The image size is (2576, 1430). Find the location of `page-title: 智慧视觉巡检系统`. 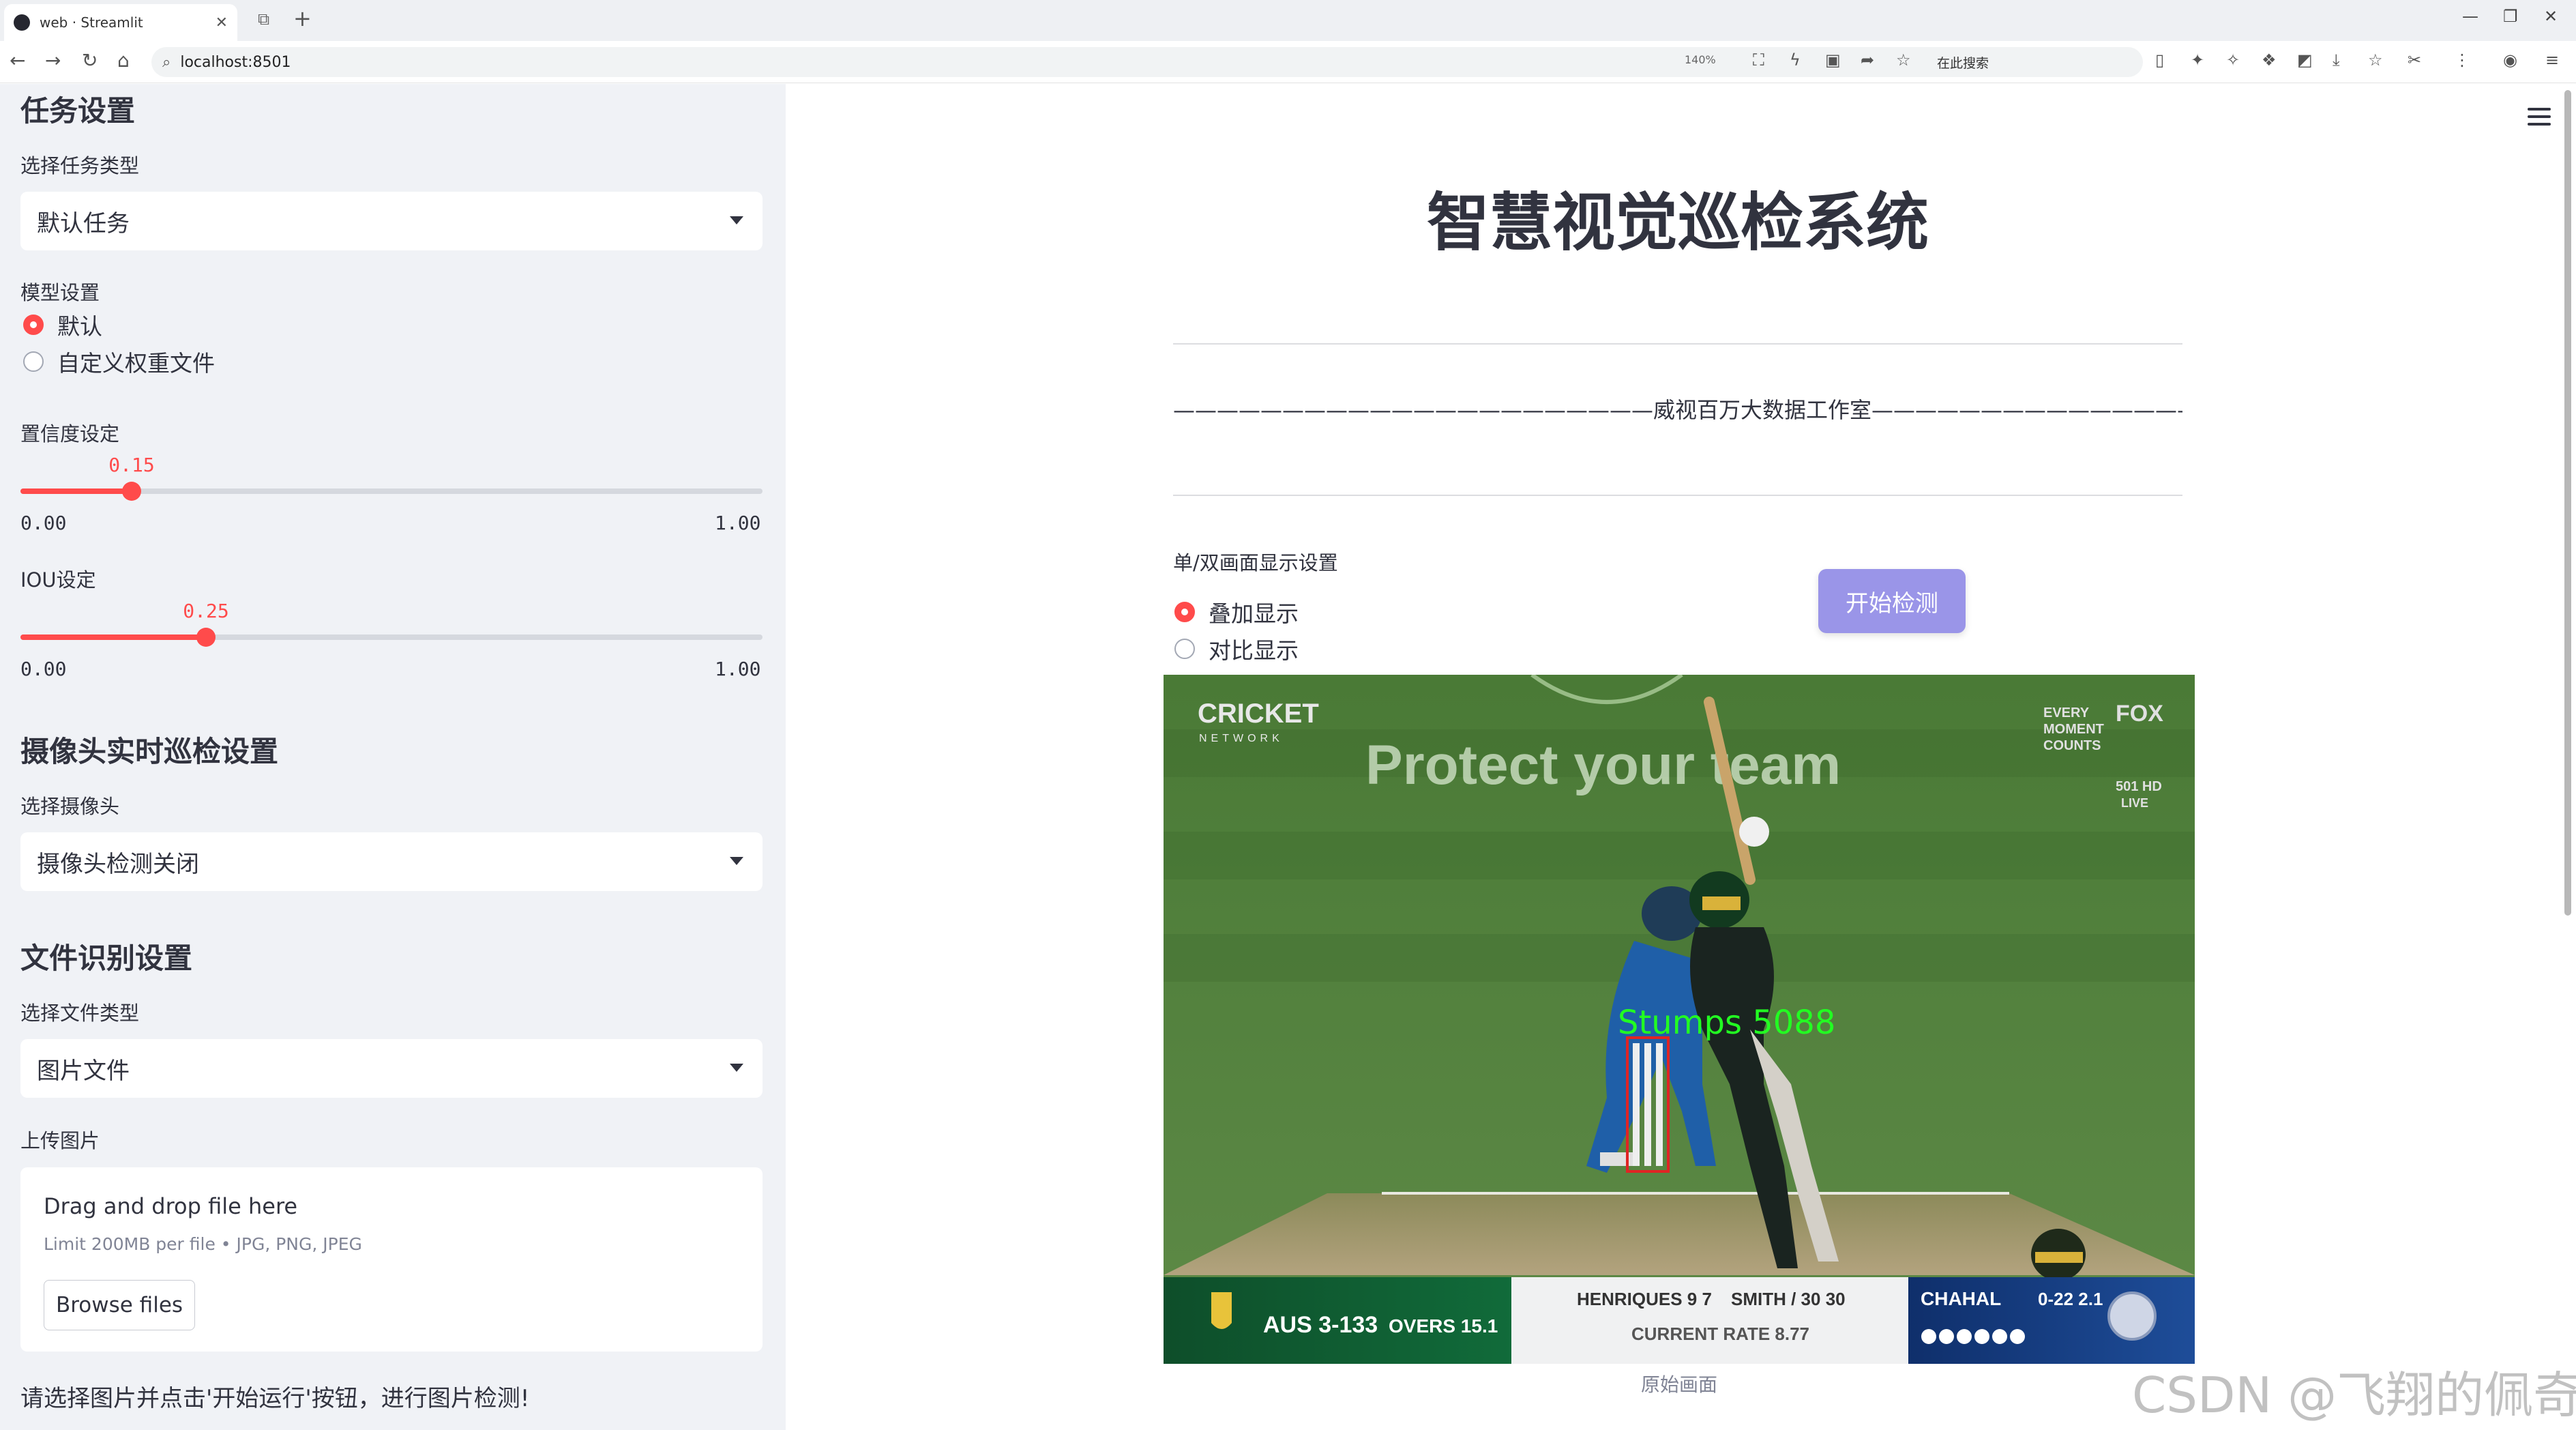

page-title: 智慧视觉巡检系统 is located at coordinates (1677, 223).